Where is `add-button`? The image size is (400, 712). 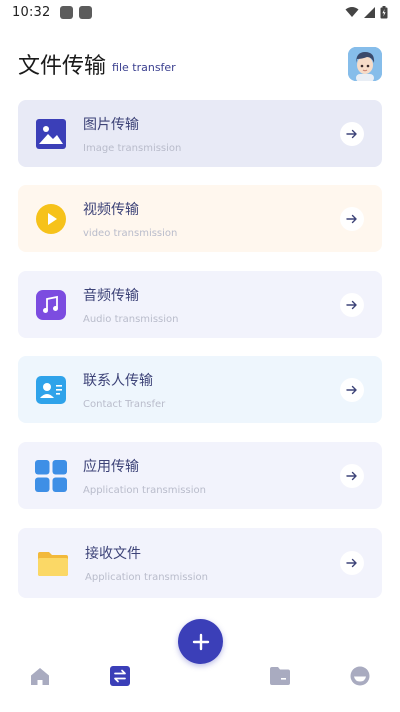
add-button is located at coordinates (200, 641).